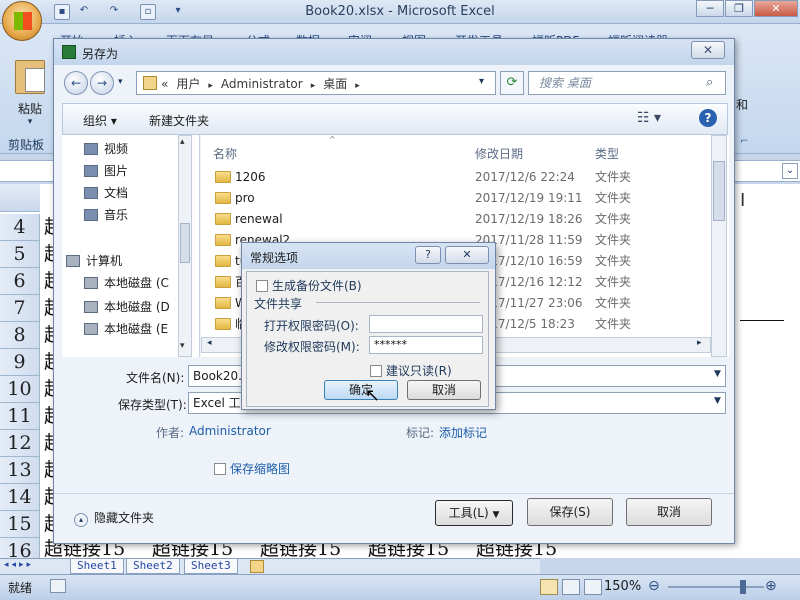  What do you see at coordinates (335, 84) in the screenshot?
I see `breadcrumb-item: 桌面` at bounding box center [335, 84].